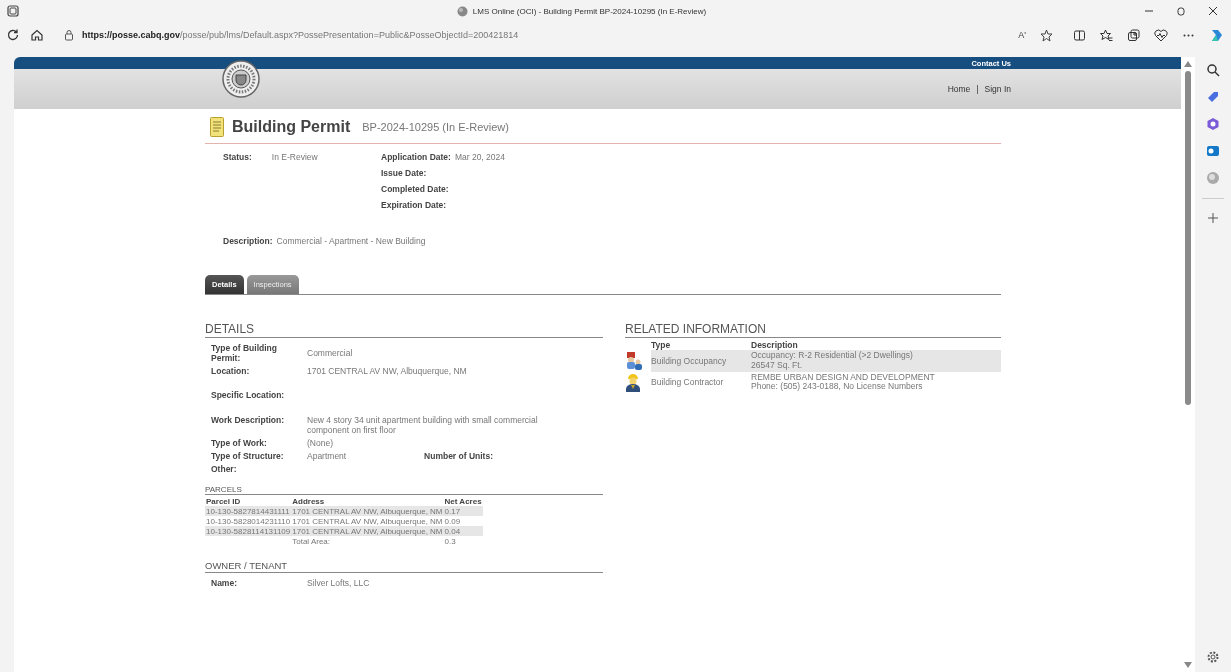  Describe the element at coordinates (248, 456) in the screenshot. I see `field-label: Type of Structure:` at that location.